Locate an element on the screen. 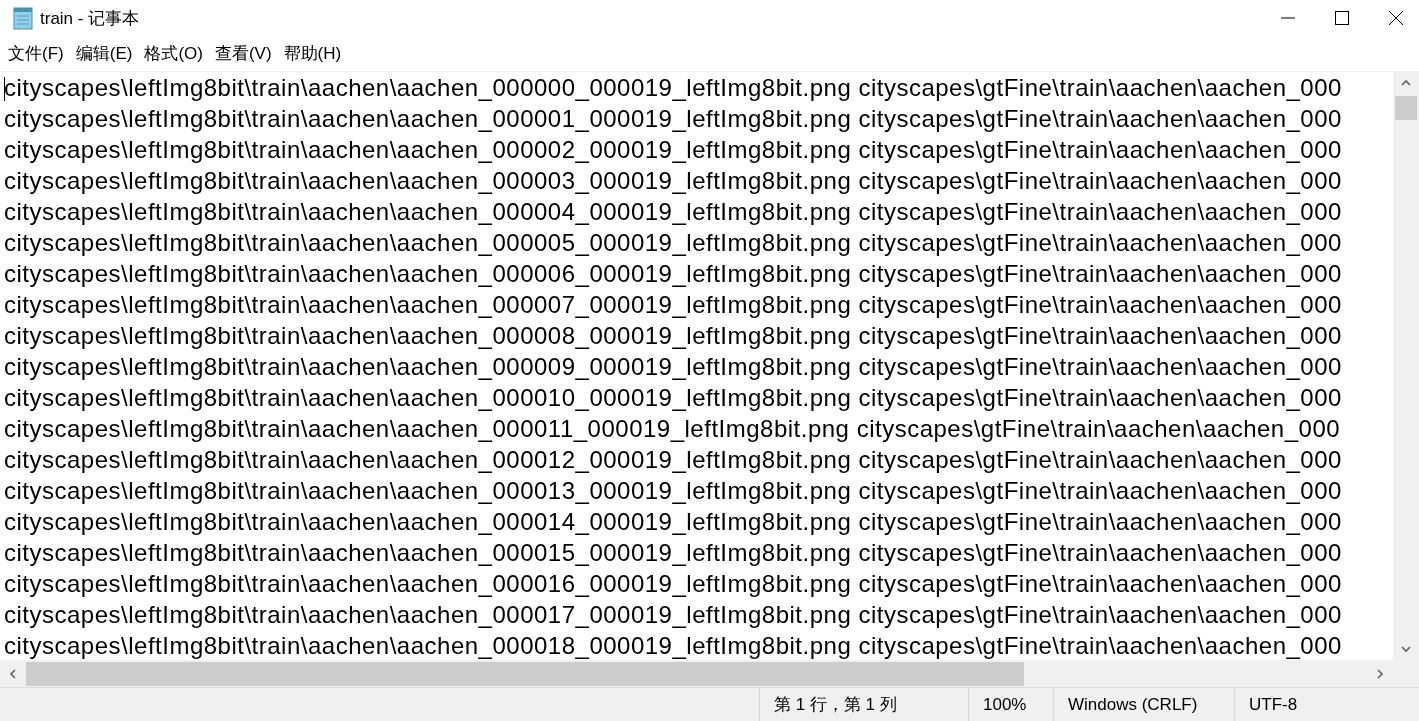  cursor-position: 第 1 行，第 1 列 is located at coordinates (863, 704).